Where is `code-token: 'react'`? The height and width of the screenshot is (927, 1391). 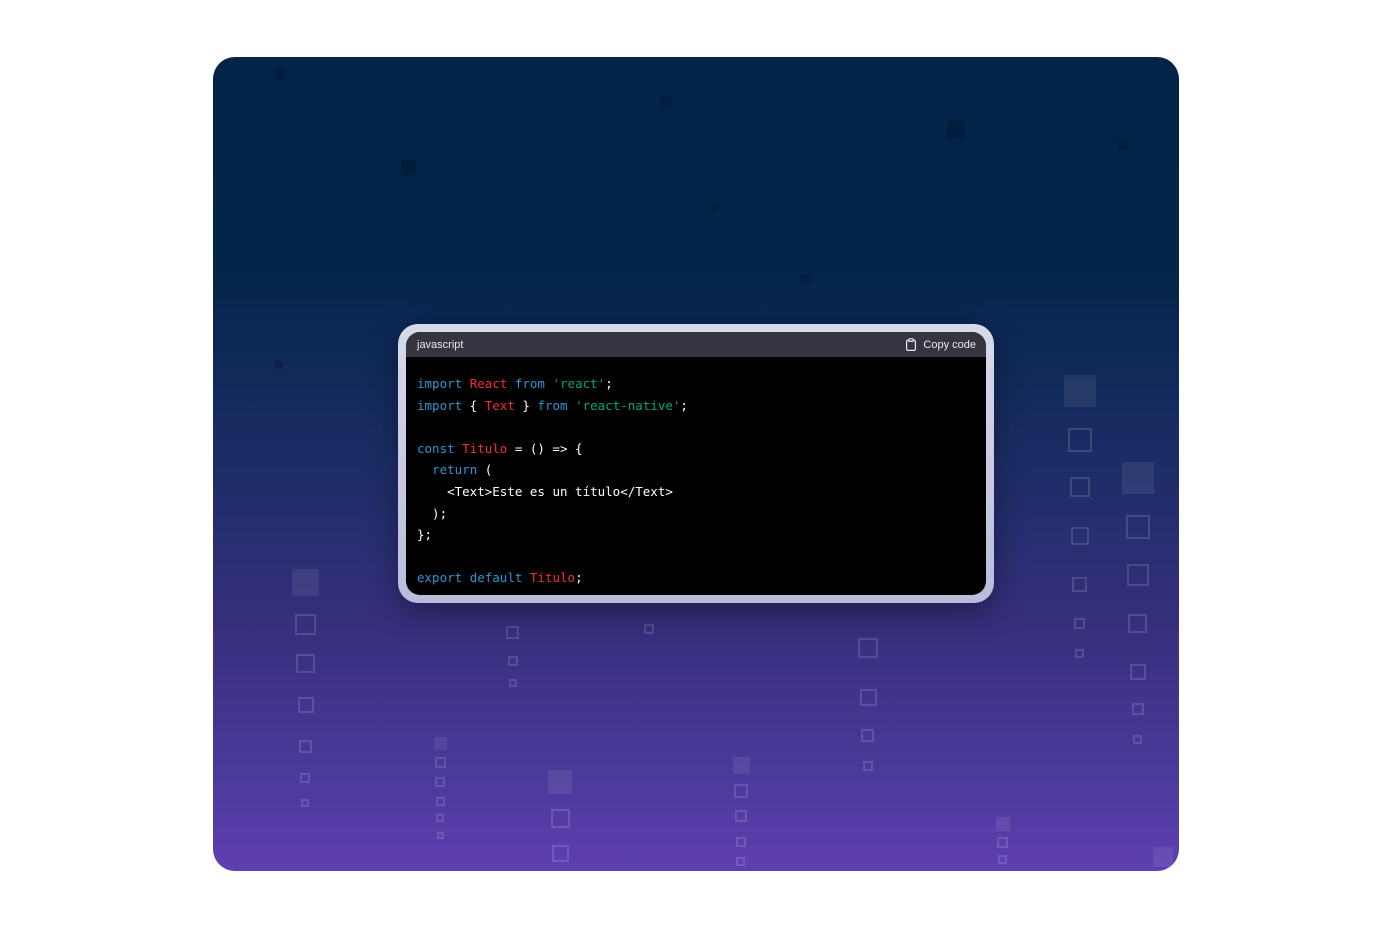 code-token: 'react' is located at coordinates (579, 383).